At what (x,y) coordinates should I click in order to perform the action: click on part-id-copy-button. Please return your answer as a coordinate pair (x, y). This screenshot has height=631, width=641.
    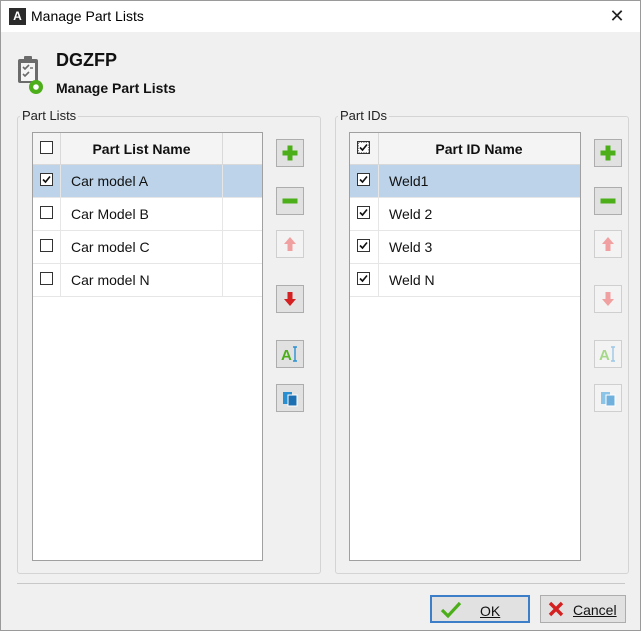
    Looking at the image, I should click on (608, 398).